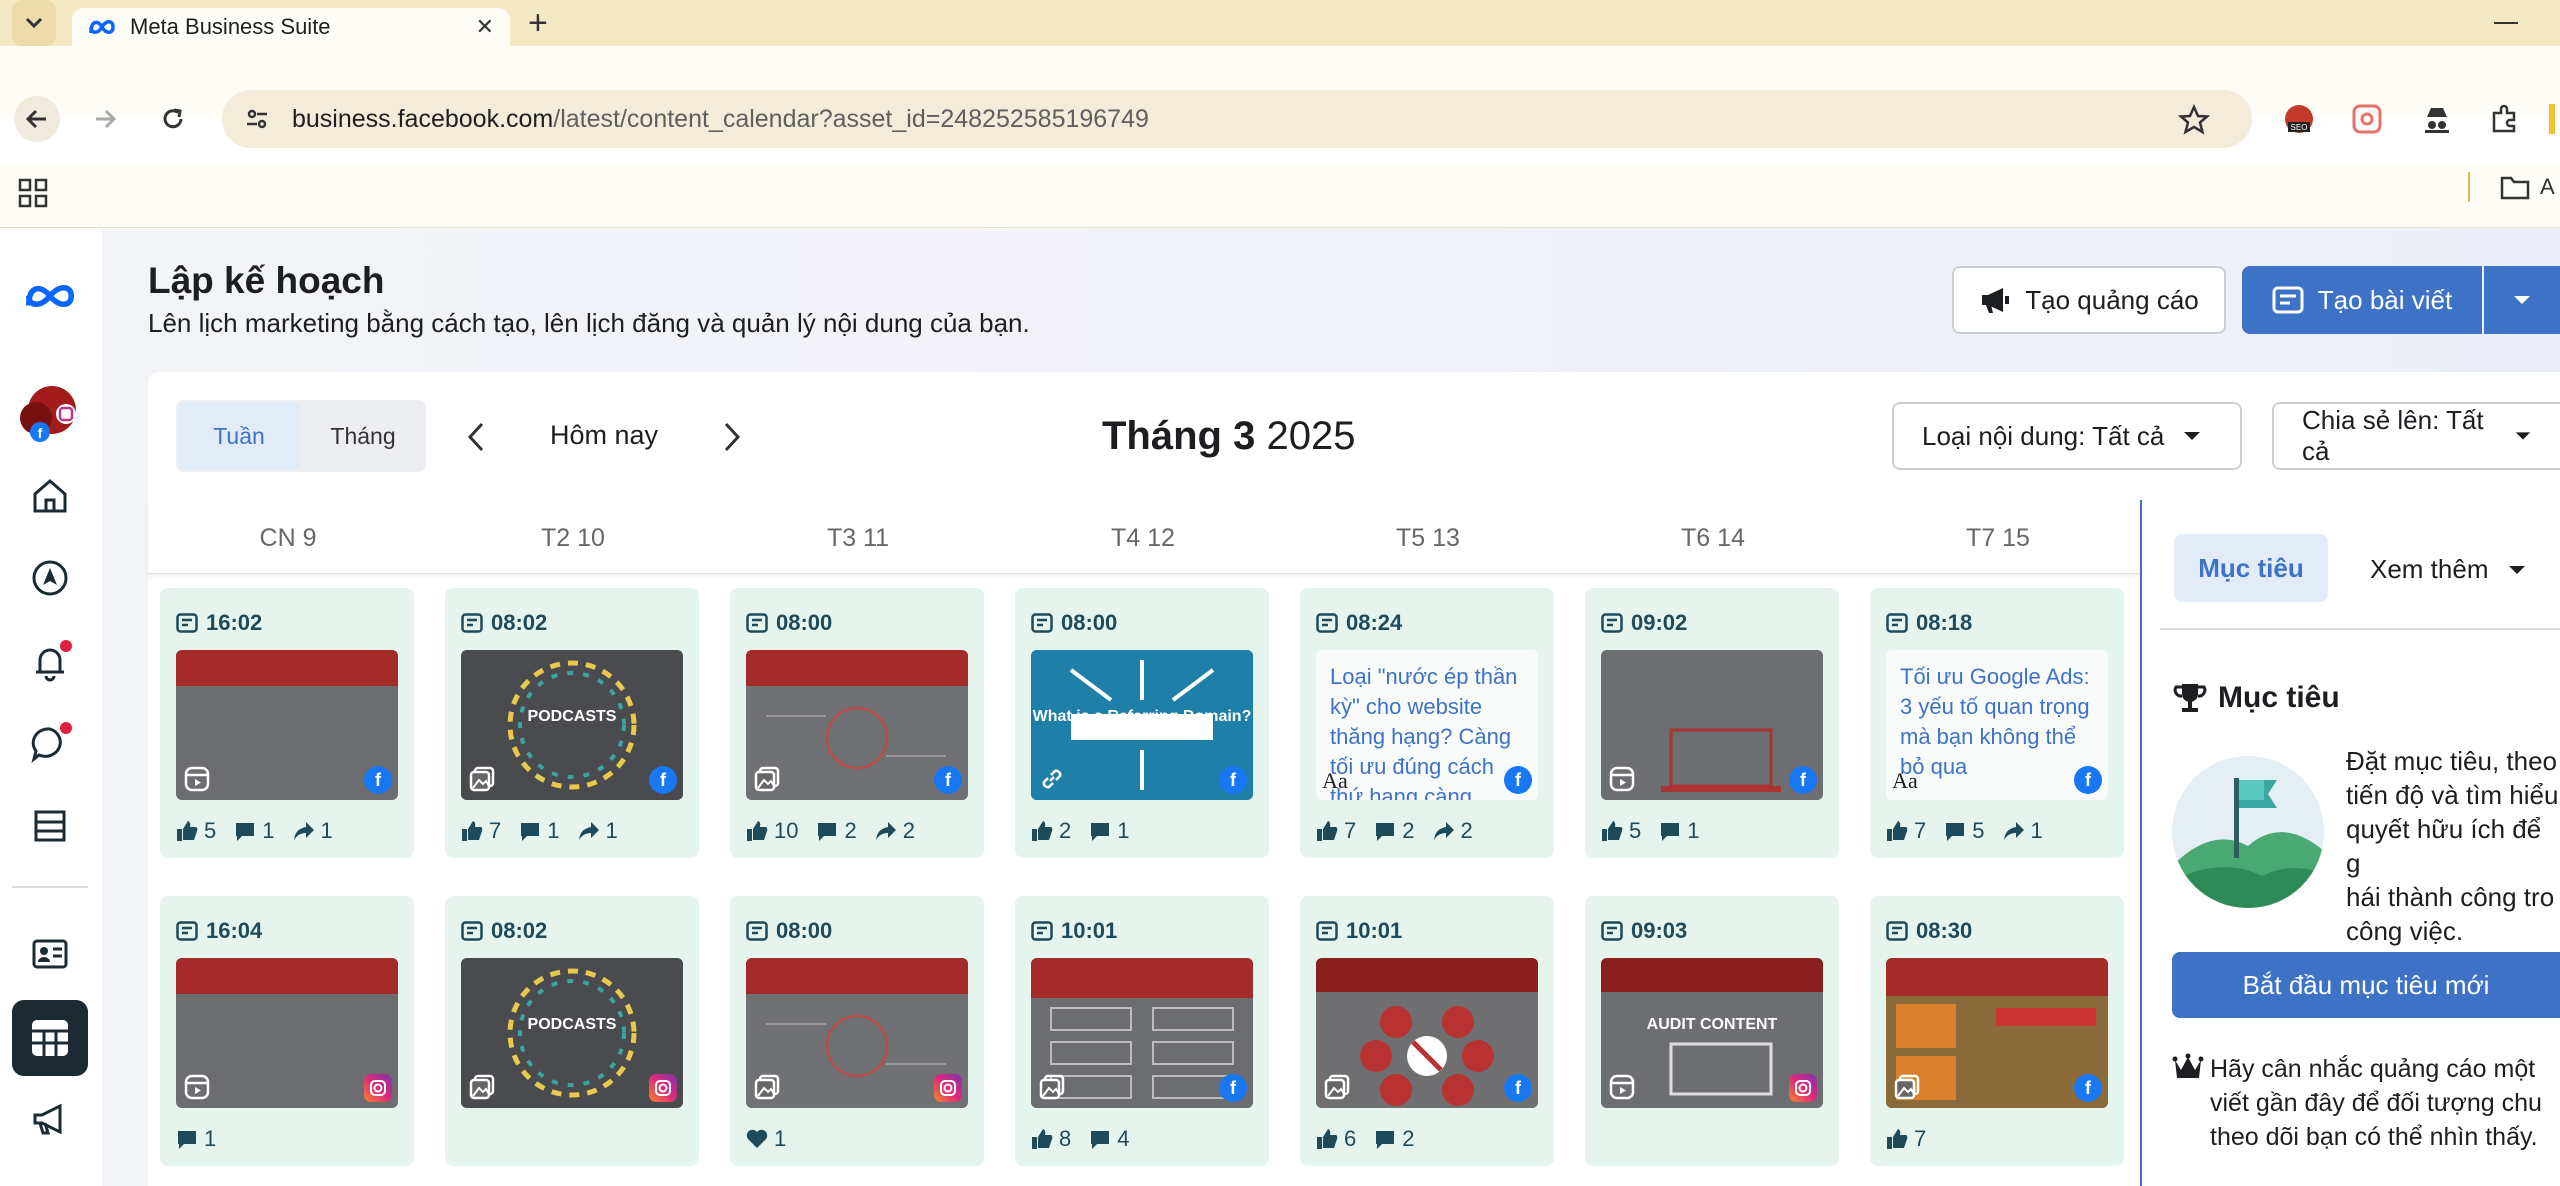  Describe the element at coordinates (2089, 300) in the screenshot. I see `create-ad-button: Tạo quảng cáo` at that location.